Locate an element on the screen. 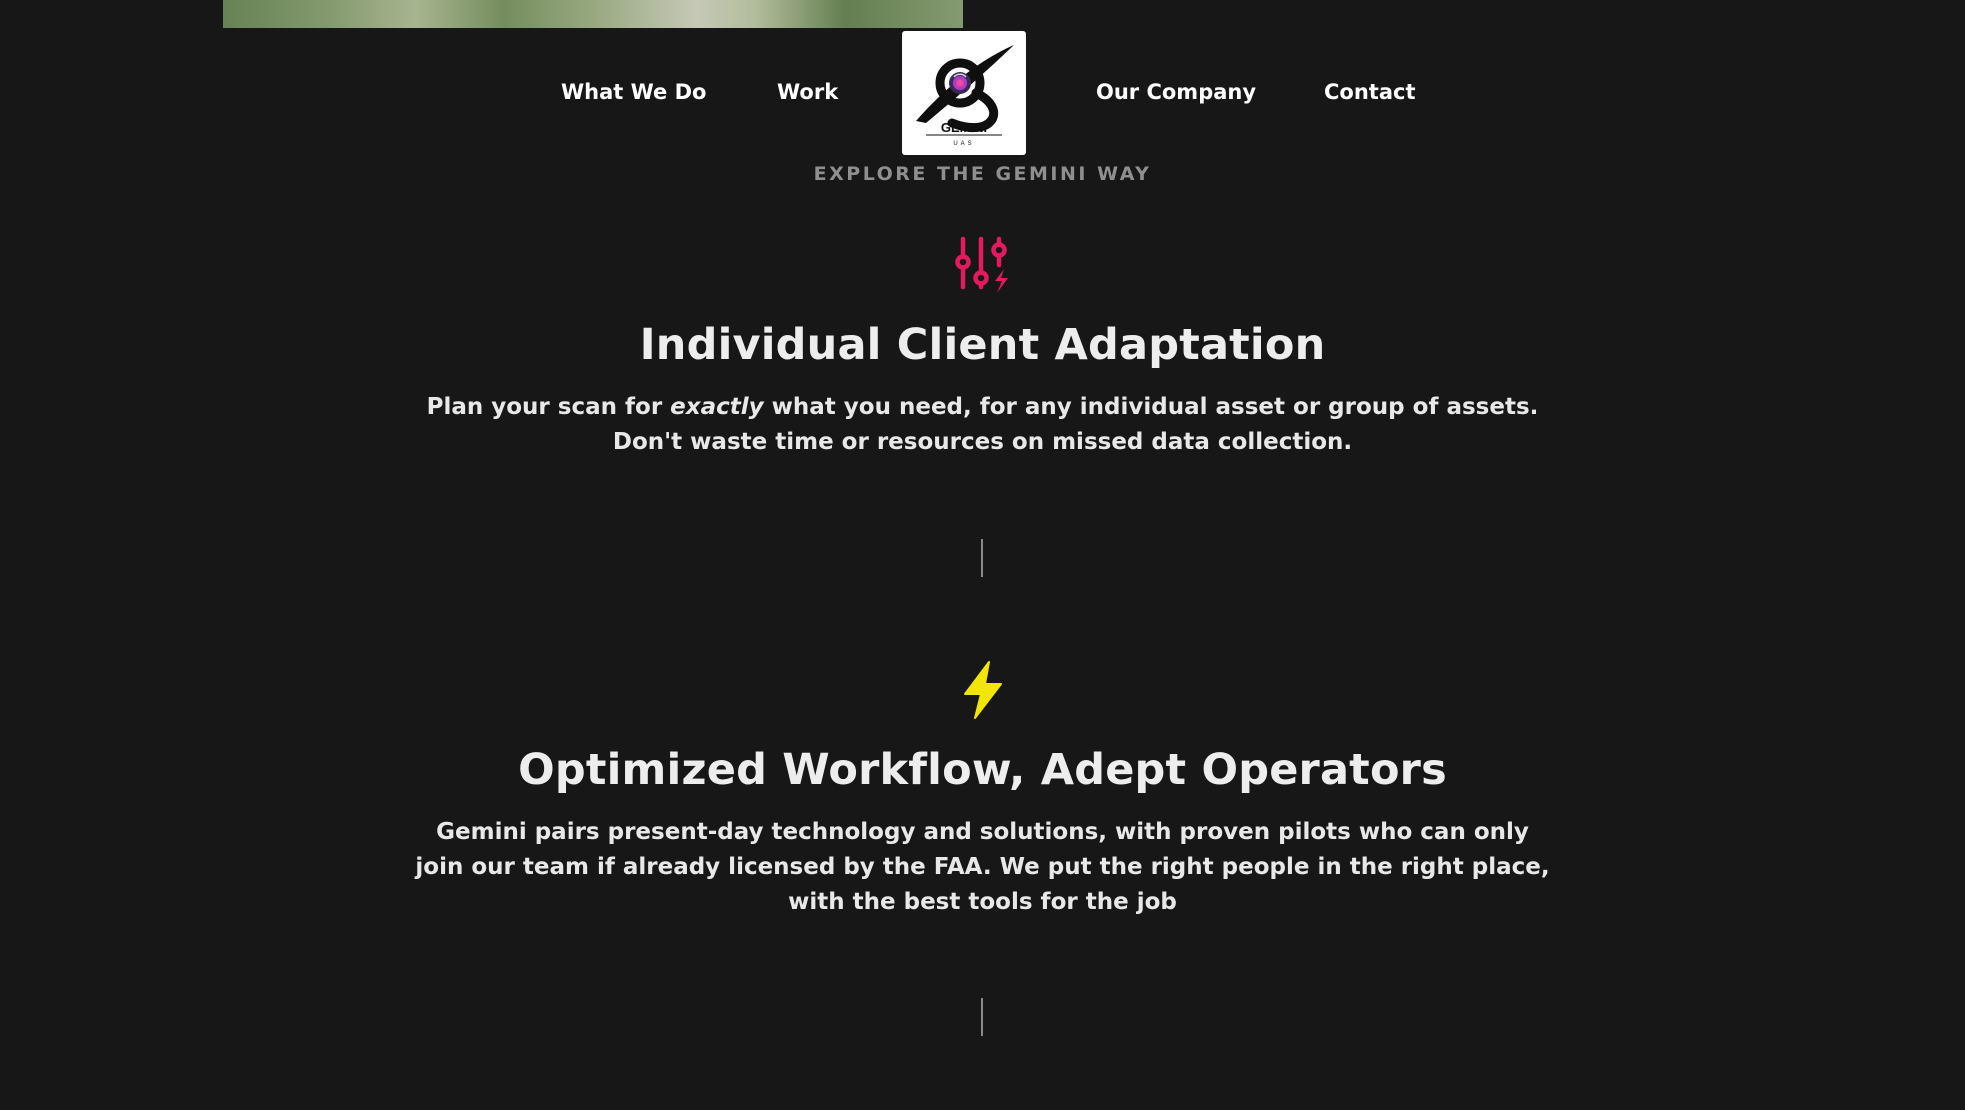  nav-item-our-company: Our Company is located at coordinates (1176, 92).